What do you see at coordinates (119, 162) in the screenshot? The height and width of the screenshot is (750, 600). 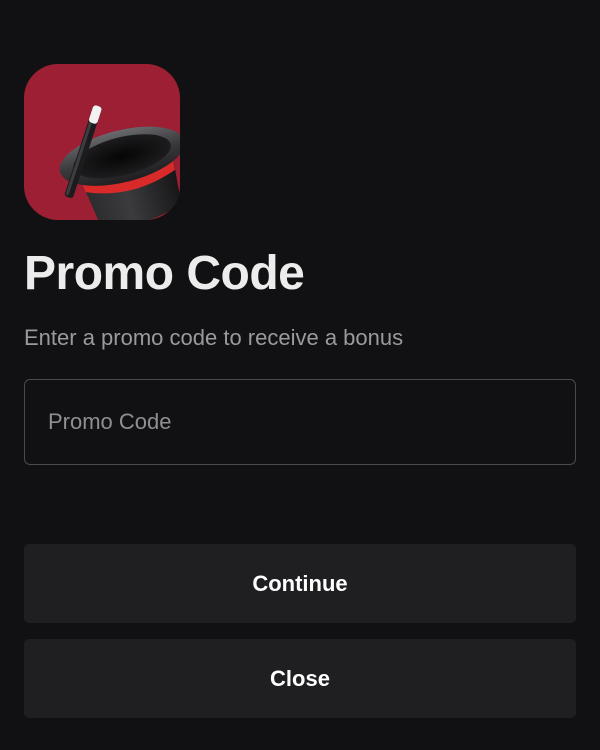 I see `magic-hat-wand-icon` at bounding box center [119, 162].